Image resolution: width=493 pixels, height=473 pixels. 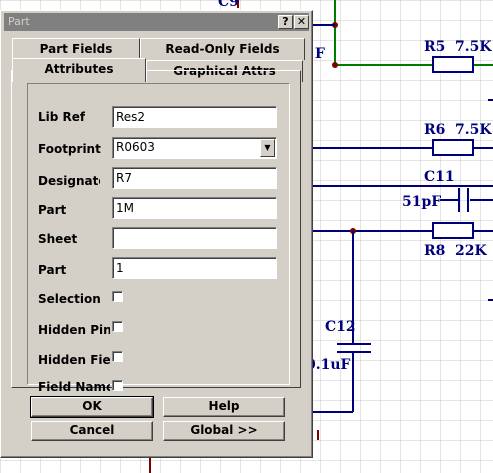 What do you see at coordinates (222, 49) in the screenshot?
I see `tab-read-only-fields: Read-Only Fields` at bounding box center [222, 49].